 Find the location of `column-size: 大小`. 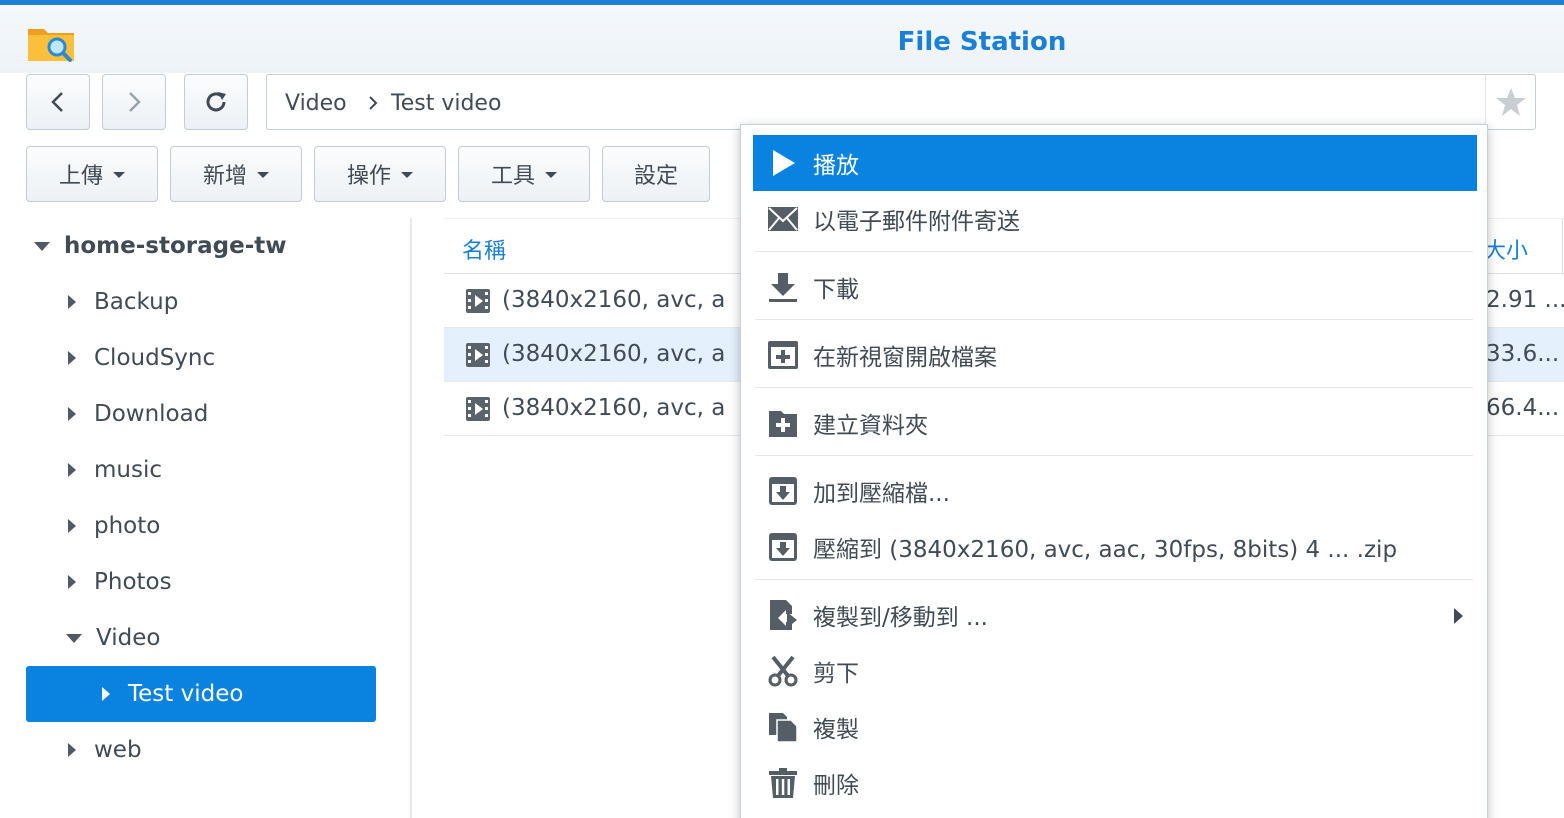

column-size: 大小 is located at coordinates (1506, 249).